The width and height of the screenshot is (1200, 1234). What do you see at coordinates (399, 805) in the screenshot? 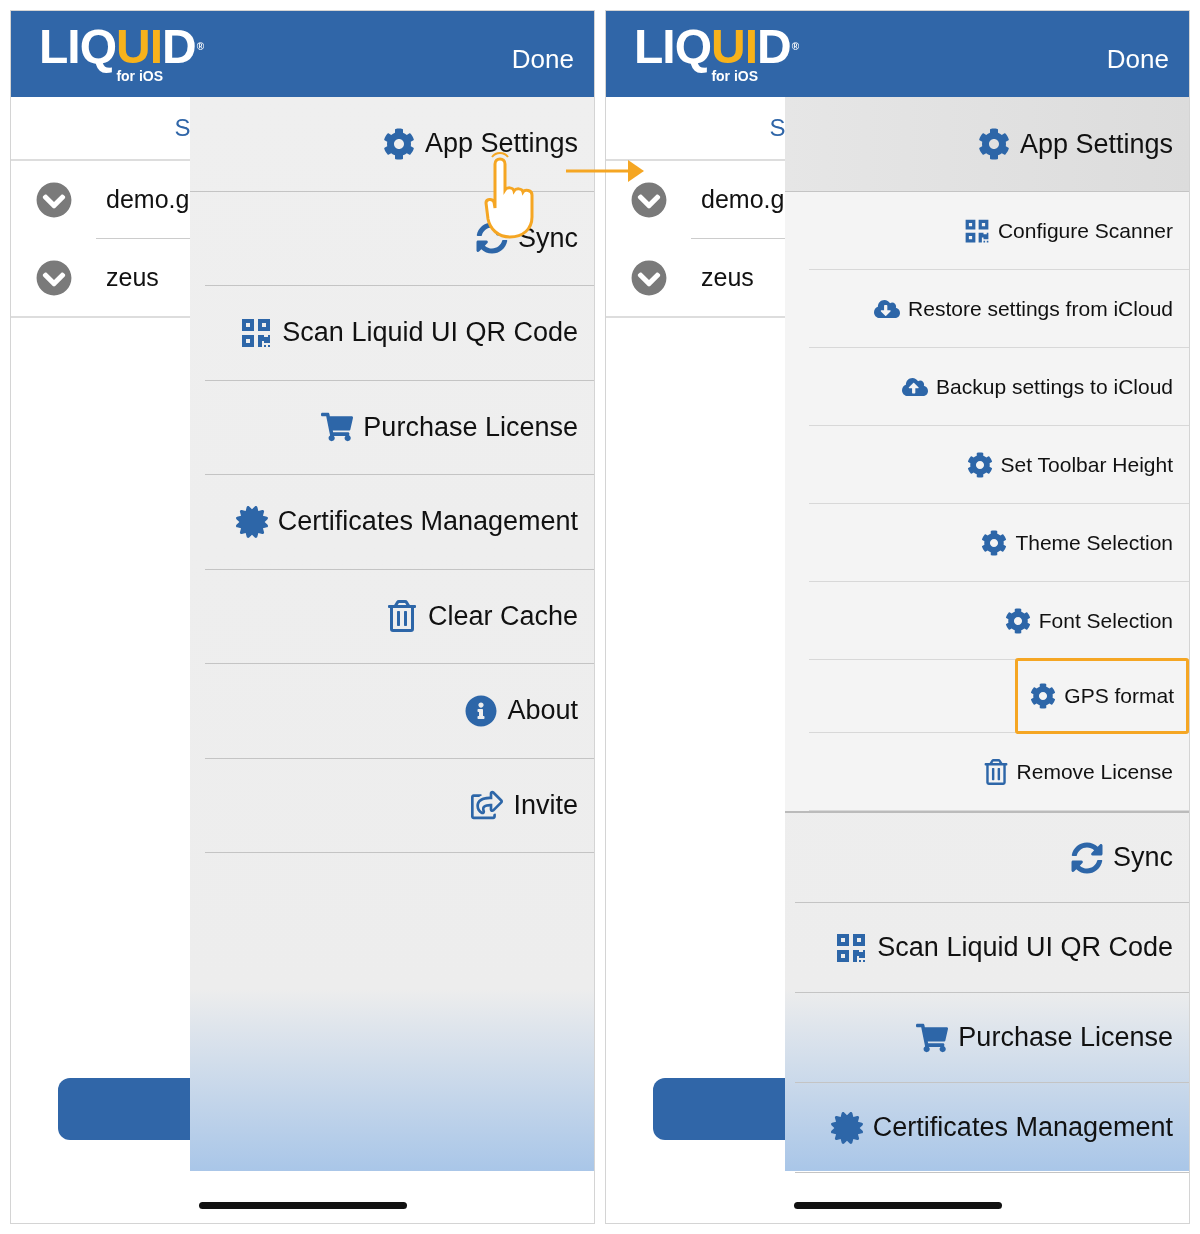
I see `menu-item: Invite` at bounding box center [399, 805].